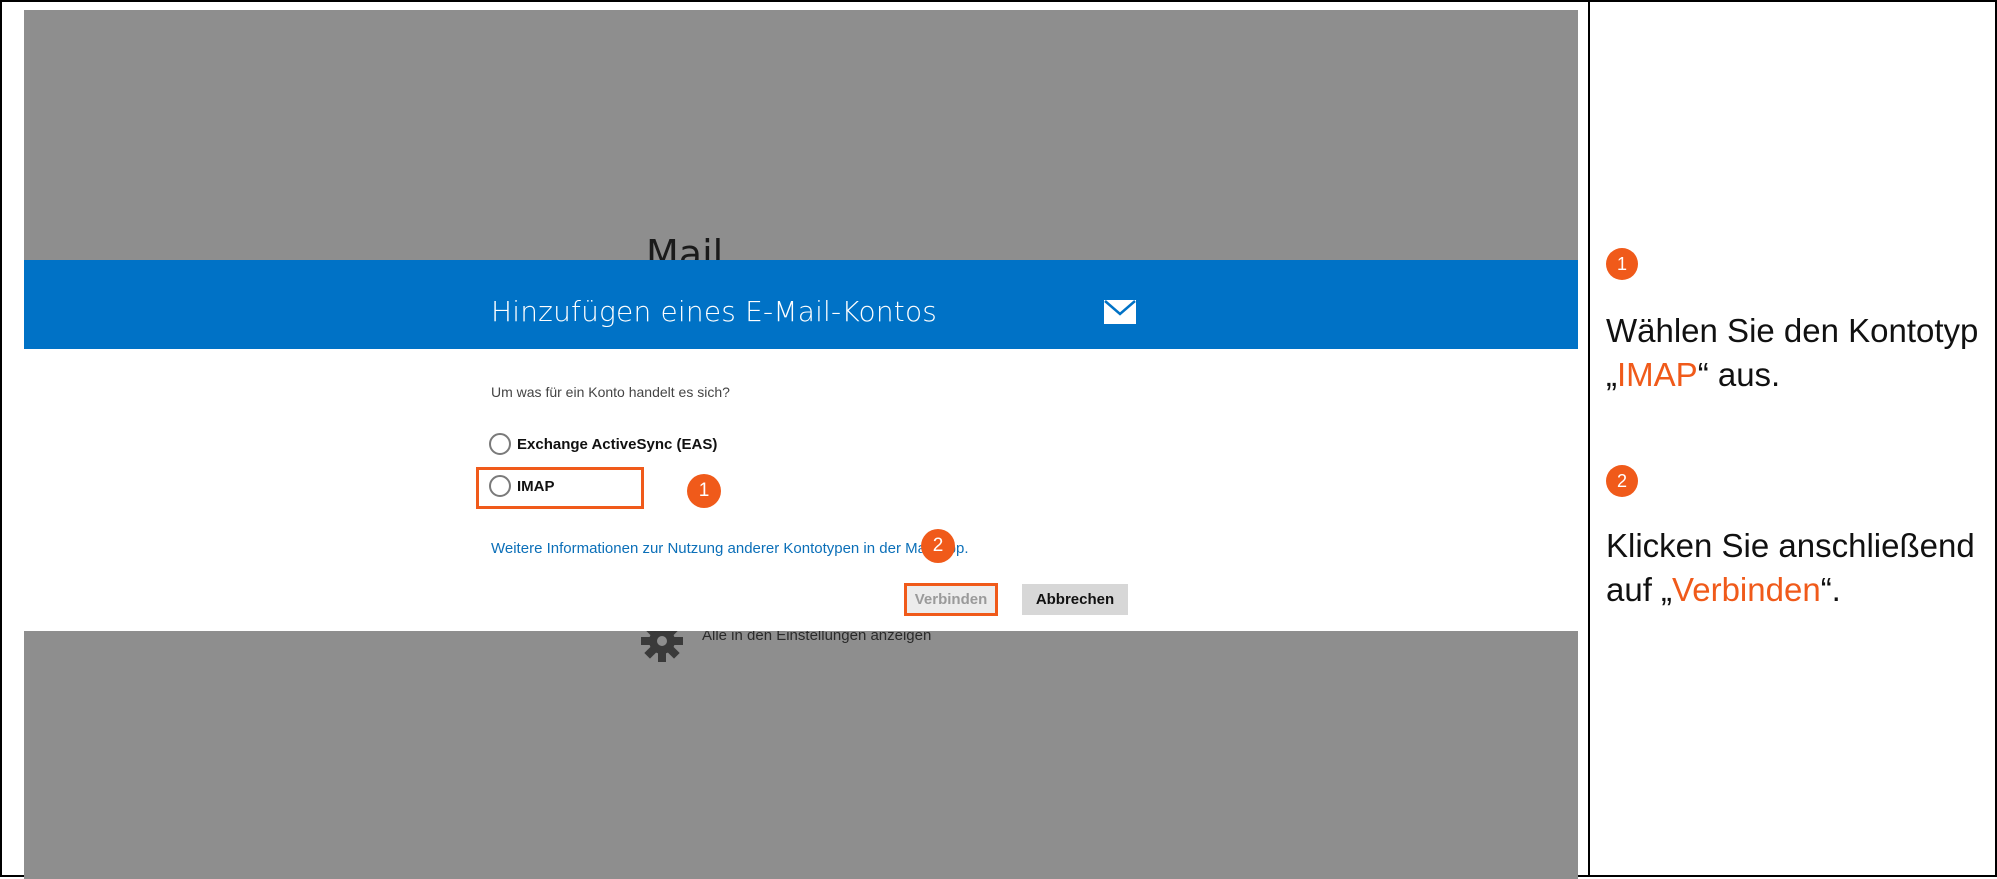  I want to click on instruction-text: “ aus., so click(1739, 374).